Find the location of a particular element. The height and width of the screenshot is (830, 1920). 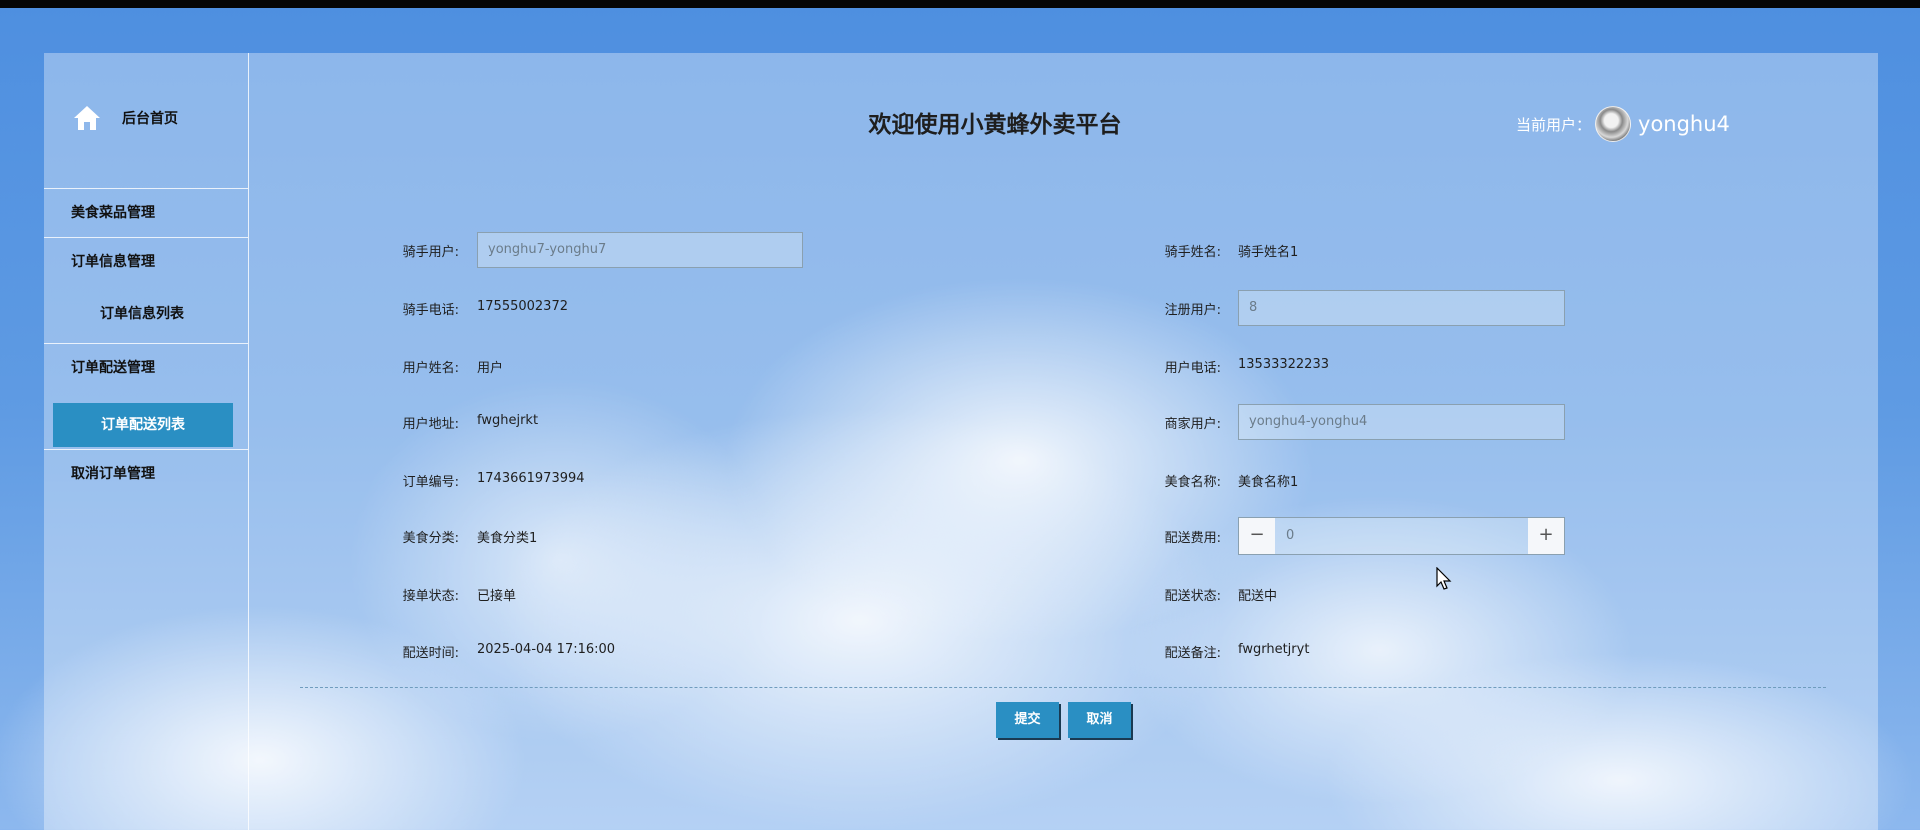

decrement-button: − is located at coordinates (1257, 536).